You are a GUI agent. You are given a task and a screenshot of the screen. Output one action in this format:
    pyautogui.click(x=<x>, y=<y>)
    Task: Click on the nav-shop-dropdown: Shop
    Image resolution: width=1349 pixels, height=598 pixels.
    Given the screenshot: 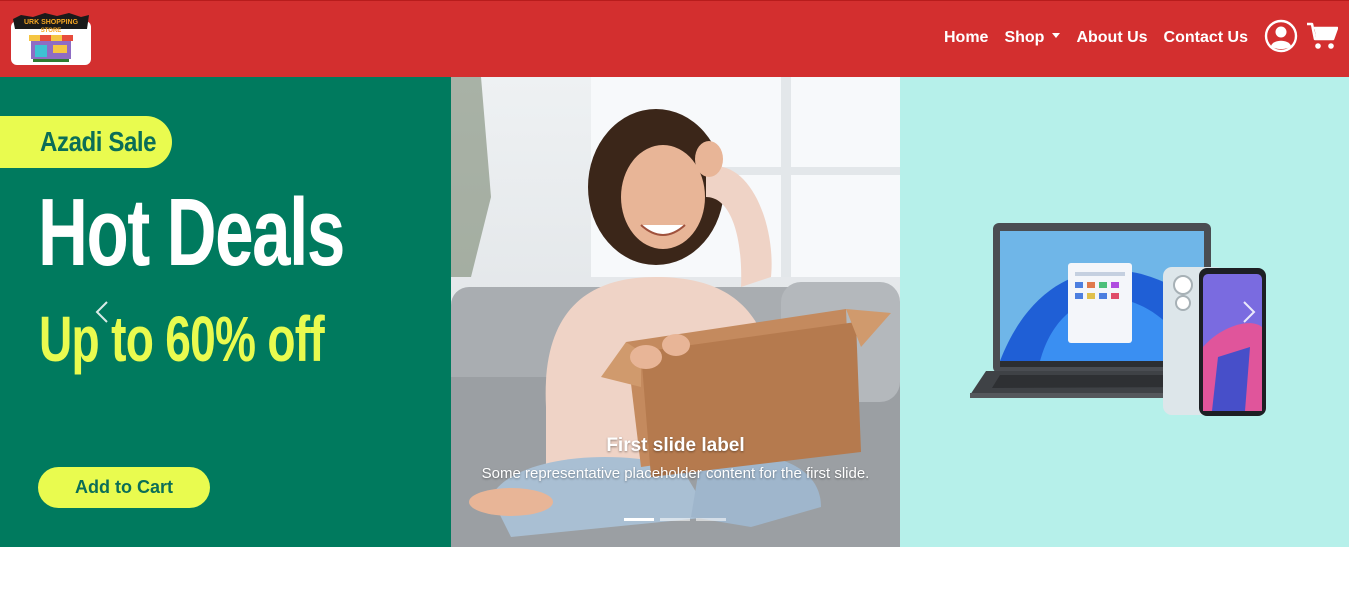 What is the action you would take?
    pyautogui.click(x=1032, y=38)
    